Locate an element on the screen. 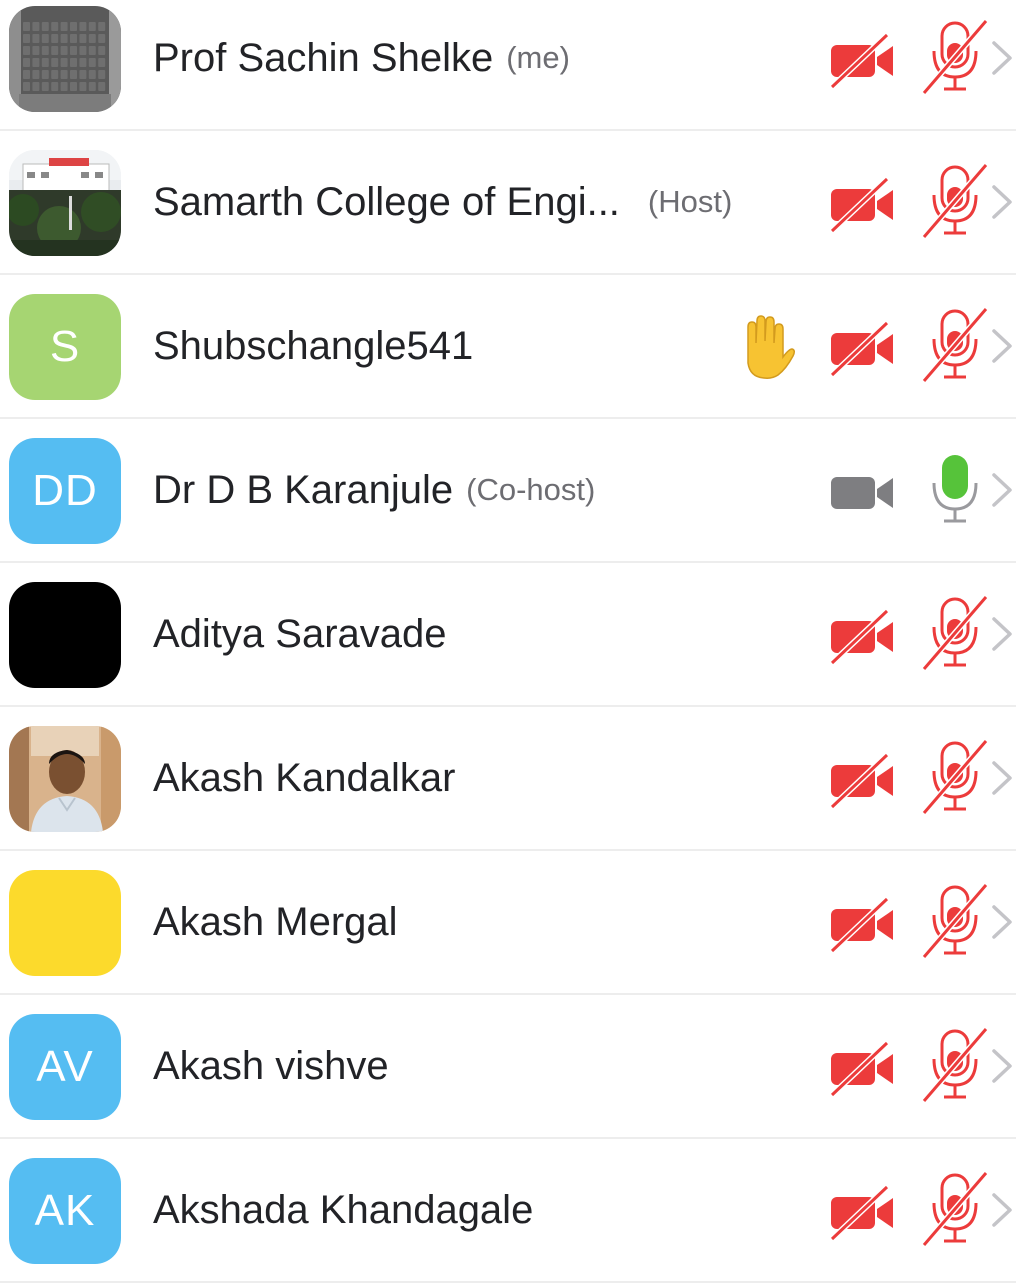 The image size is (1016, 1283). avatar: DD is located at coordinates (65, 491).